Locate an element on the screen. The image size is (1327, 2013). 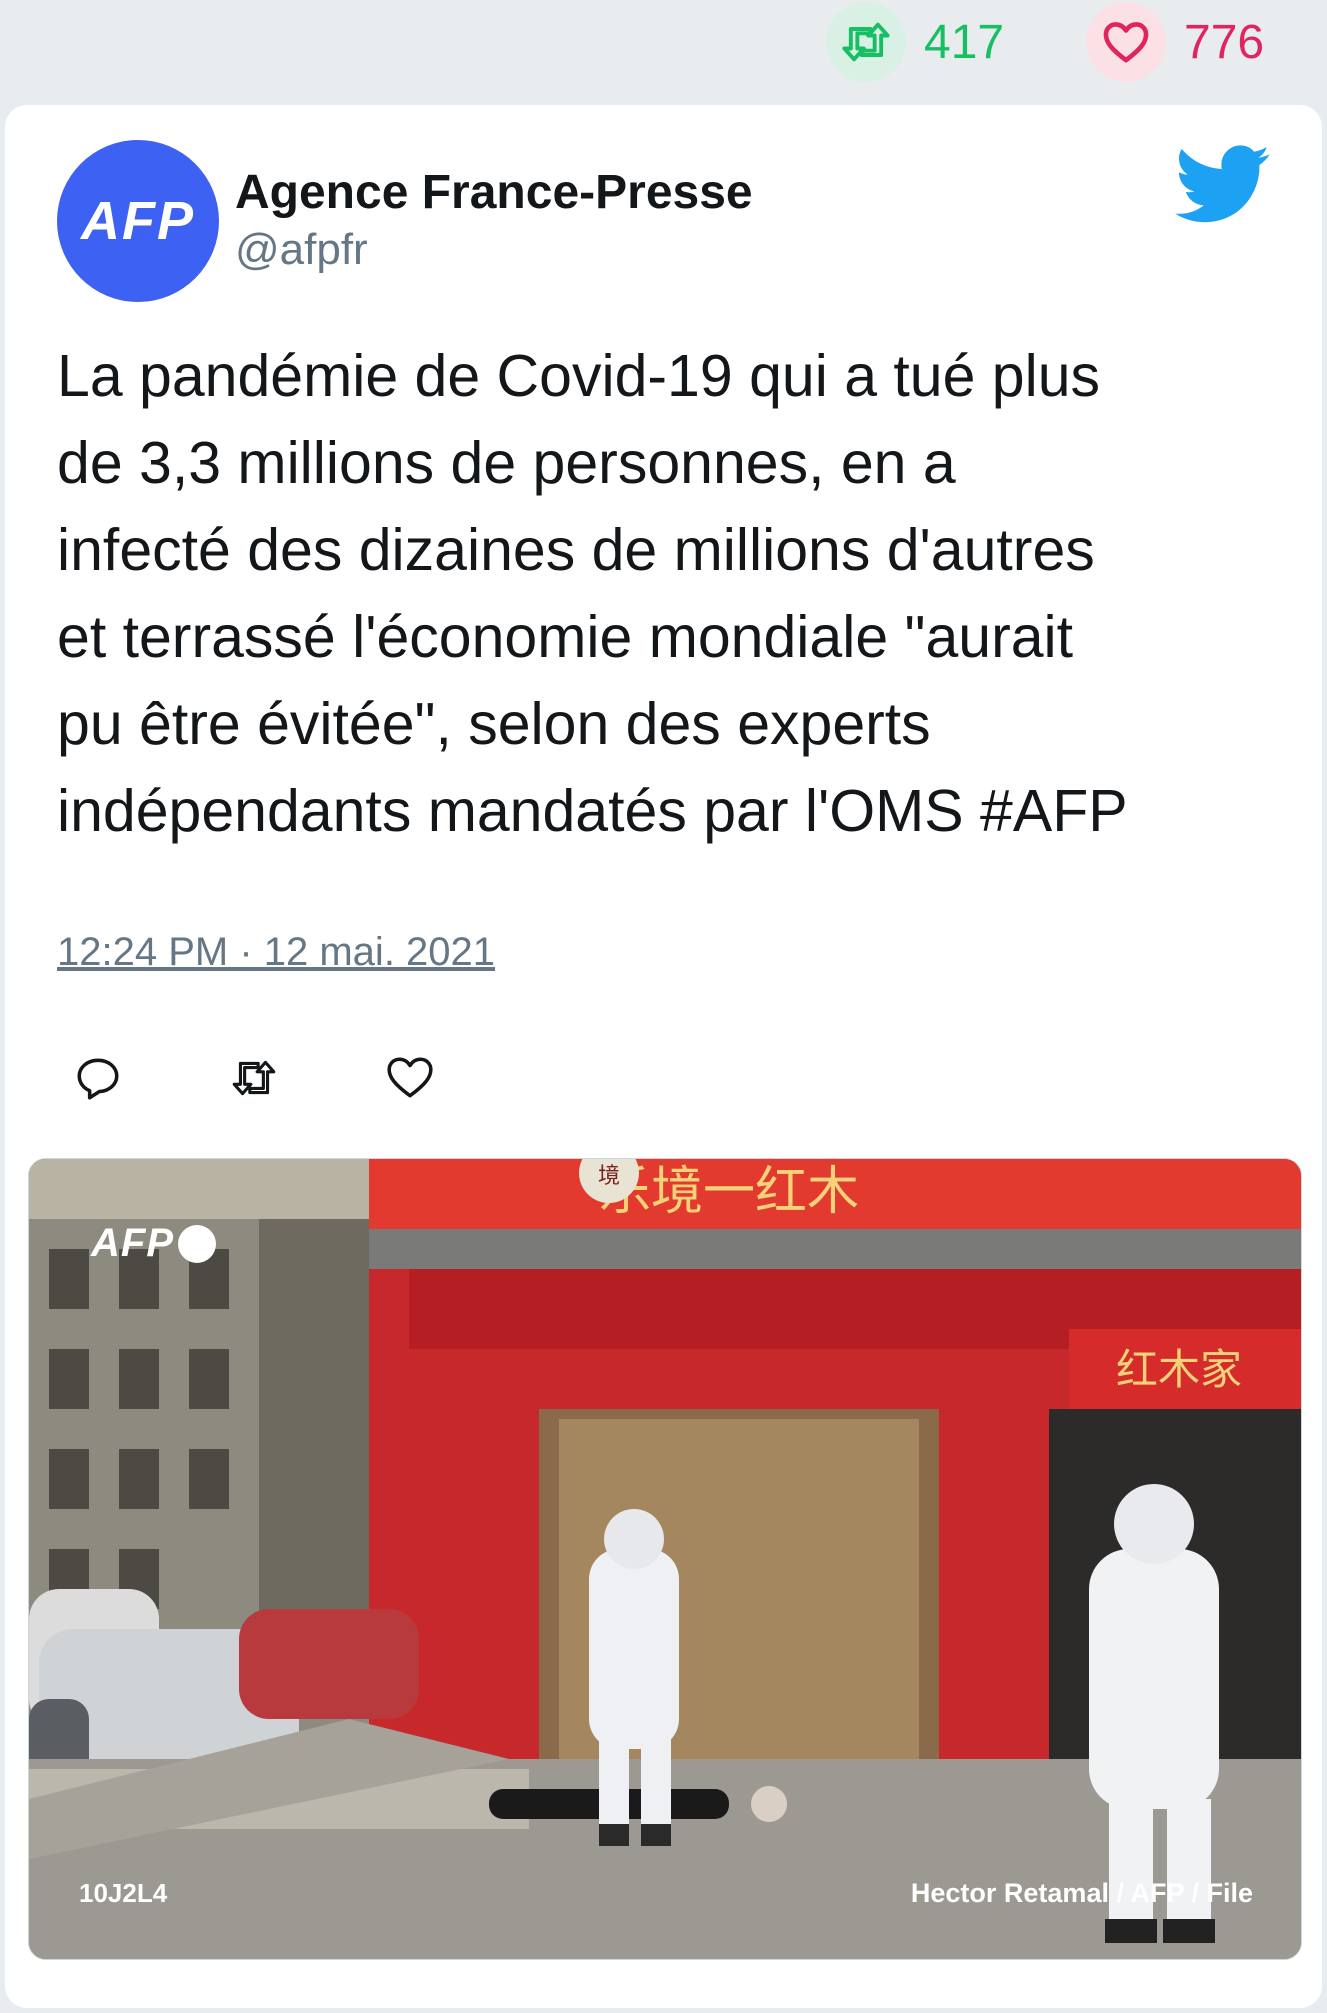
avatar-logo-text: AFP is located at coordinates (138, 221).